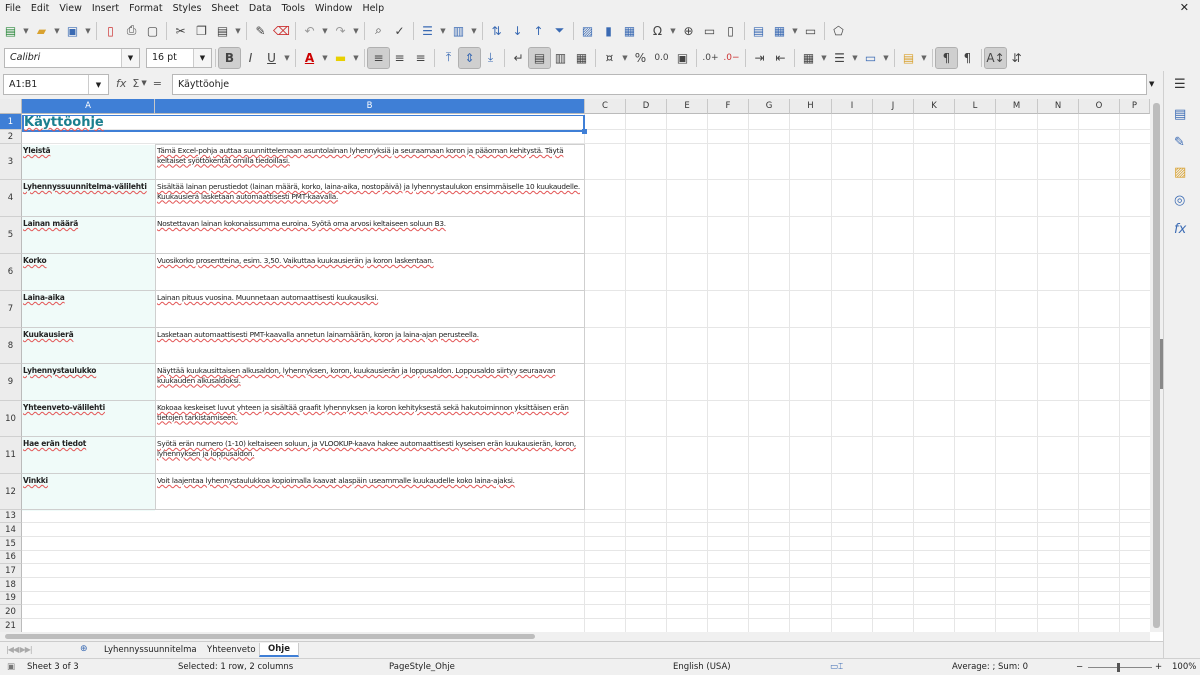  What do you see at coordinates (303, 123) in the screenshot?
I see `title-cell: Käyttöohje` at bounding box center [303, 123].